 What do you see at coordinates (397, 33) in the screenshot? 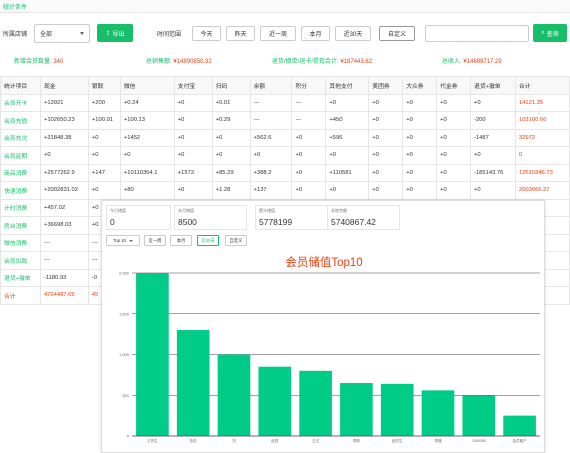
I see `range-custom-button: 自定义` at bounding box center [397, 33].